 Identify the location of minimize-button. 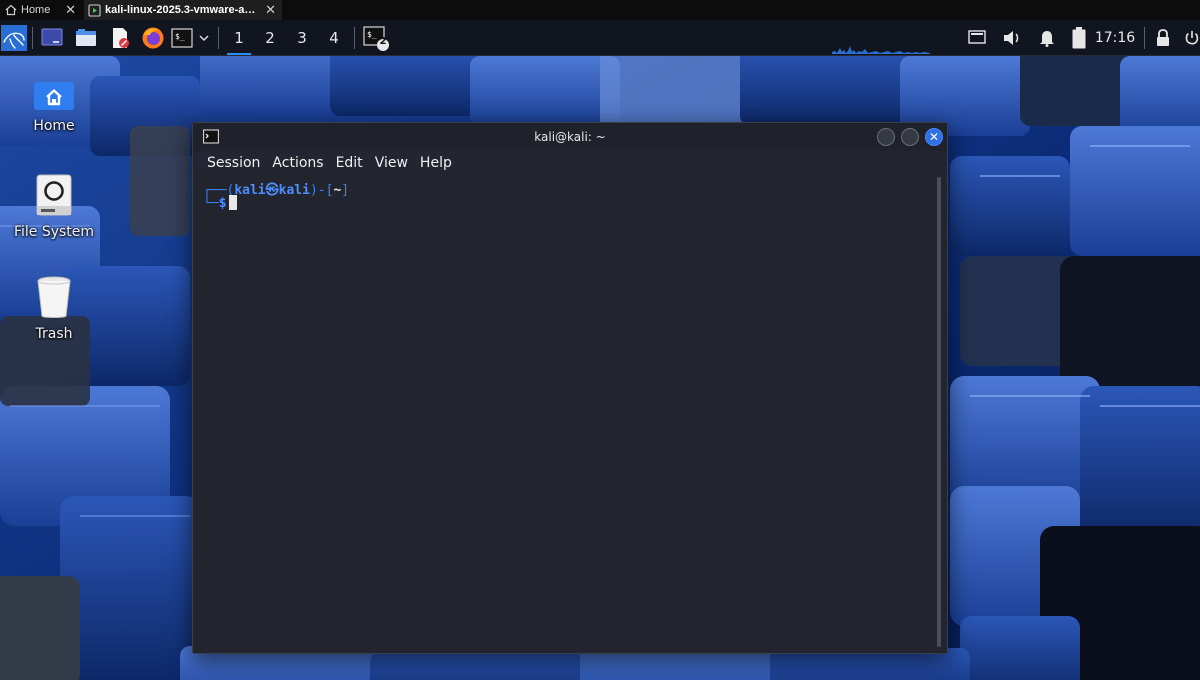
(886, 137).